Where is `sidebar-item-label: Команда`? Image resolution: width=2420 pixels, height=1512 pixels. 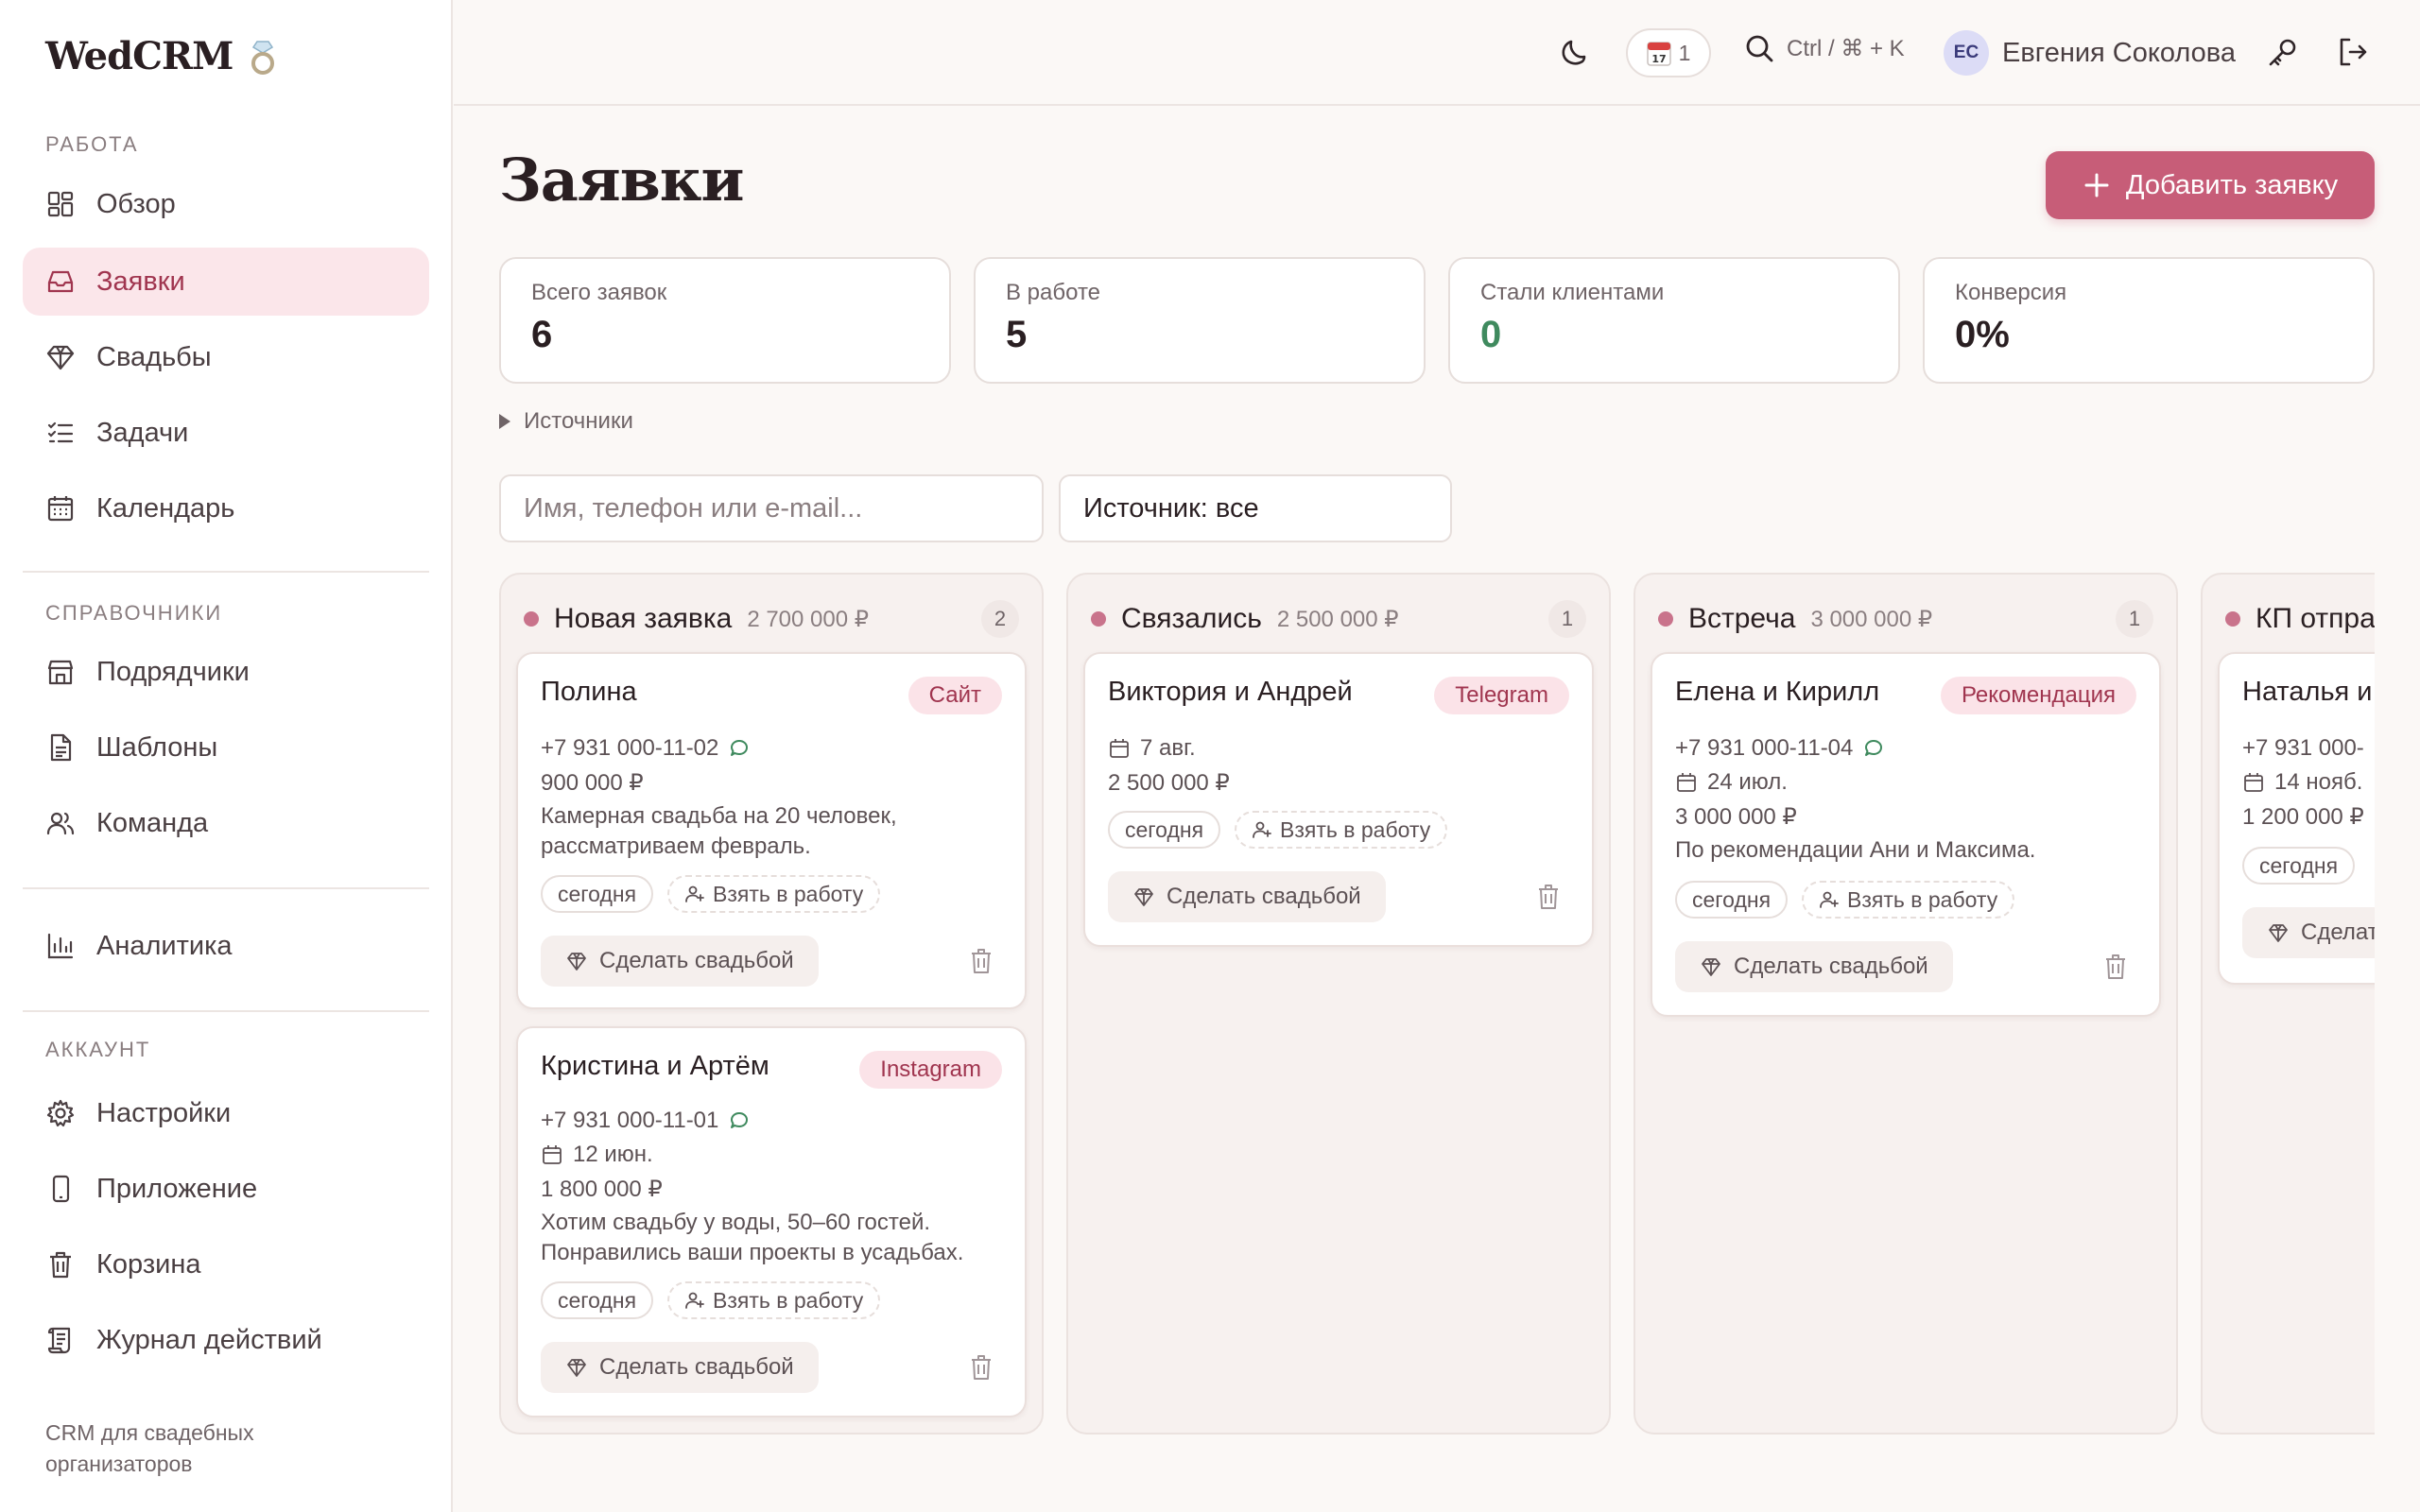 sidebar-item-label: Команда is located at coordinates (153, 822).